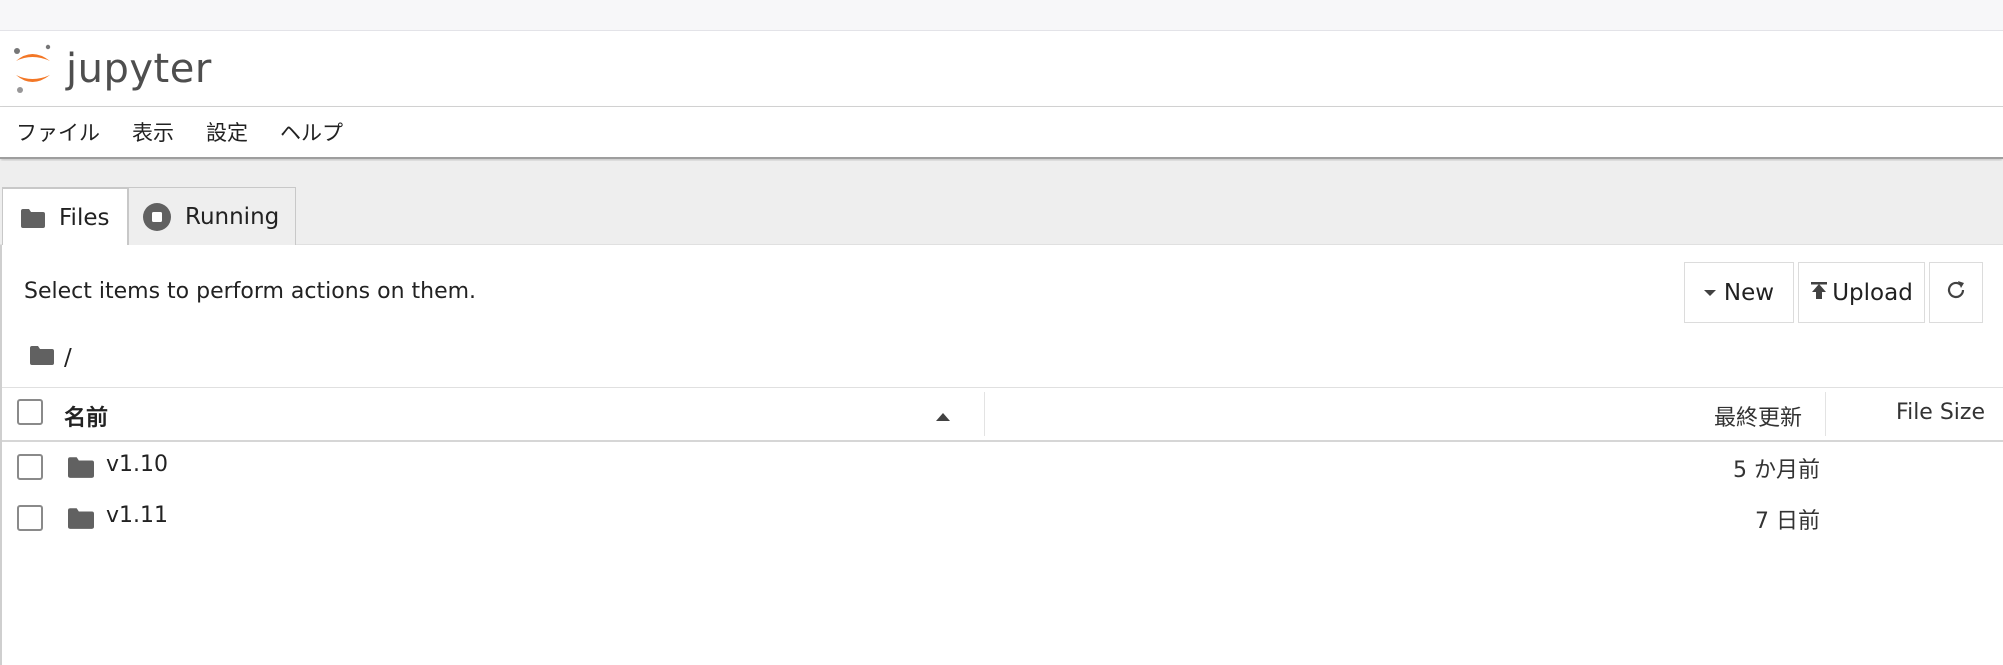  I want to click on tab-bar: Files Running, so click(1001, 204).